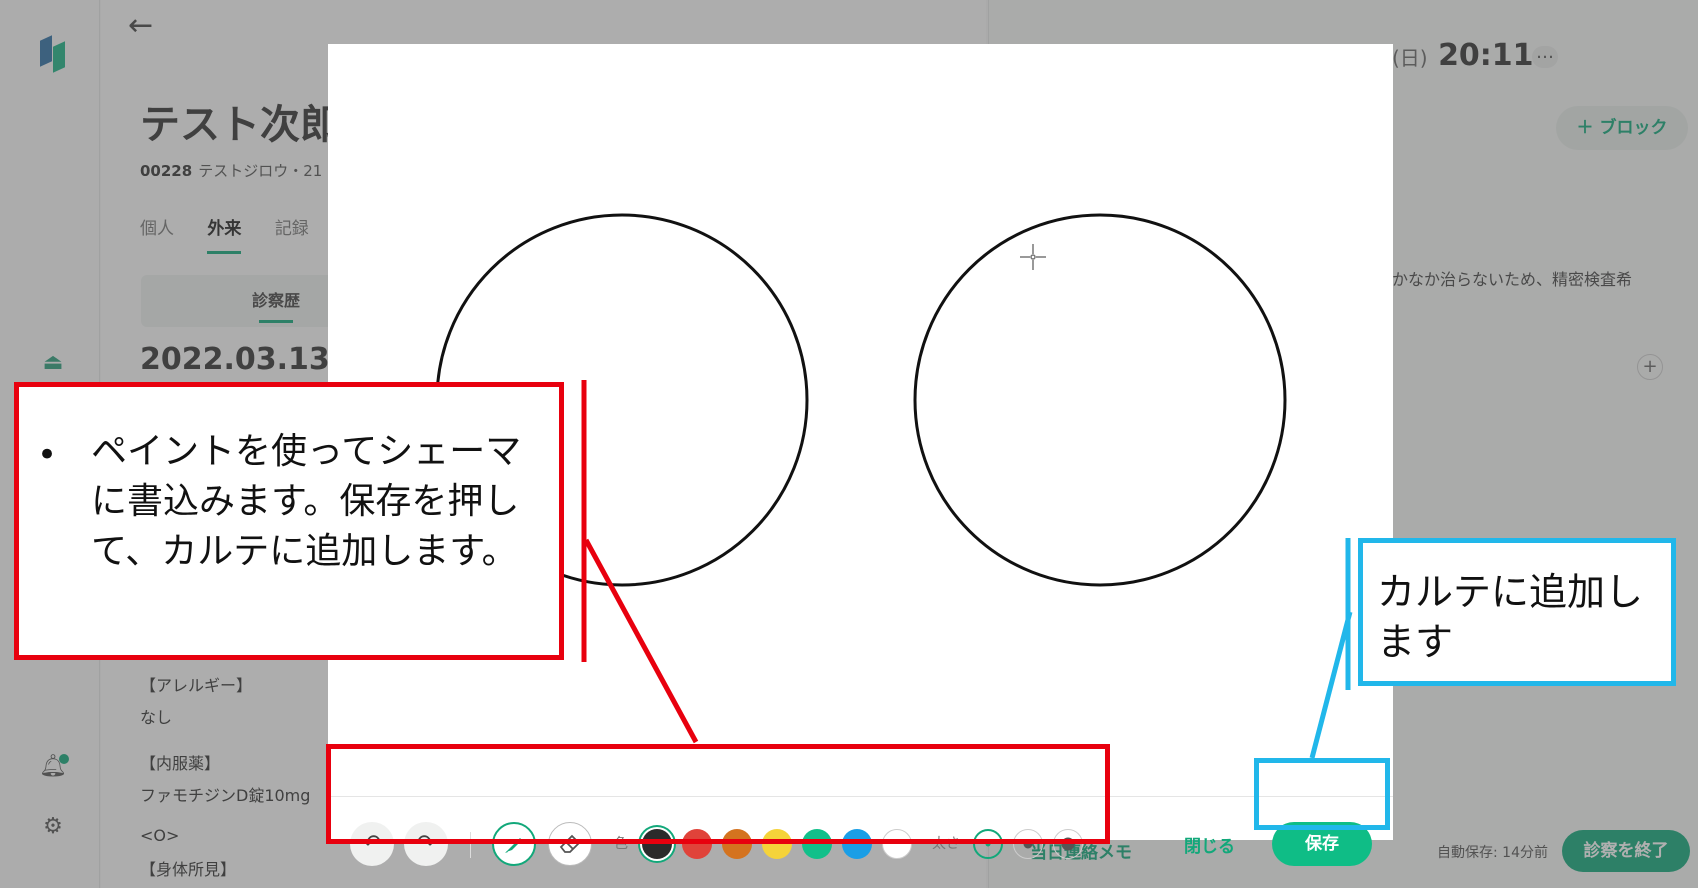 The height and width of the screenshot is (888, 1698). I want to click on blue-callout-pointer, so click(1331, 685).